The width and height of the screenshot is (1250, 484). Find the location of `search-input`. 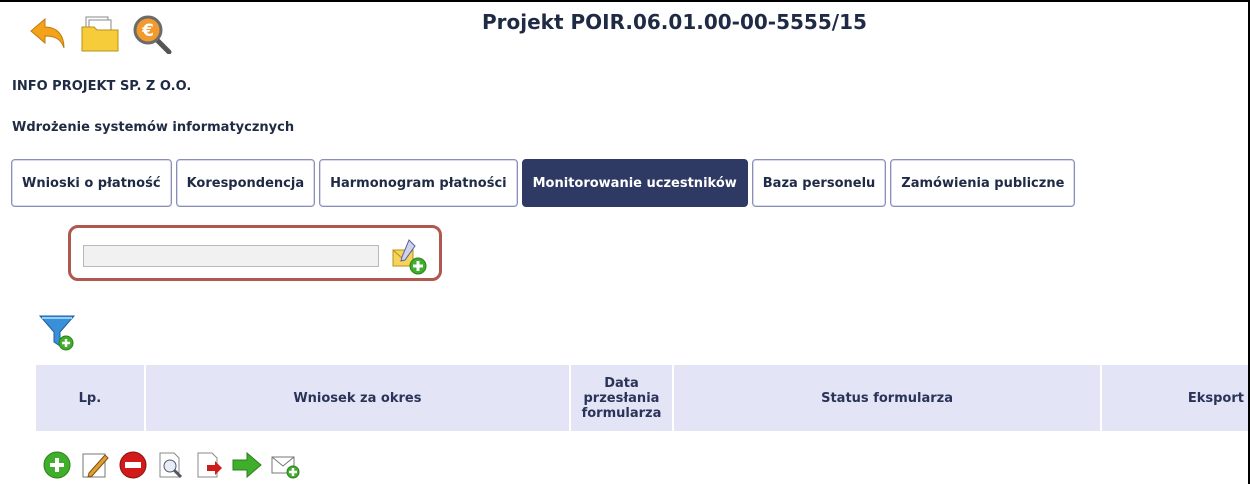

search-input is located at coordinates (231, 256).